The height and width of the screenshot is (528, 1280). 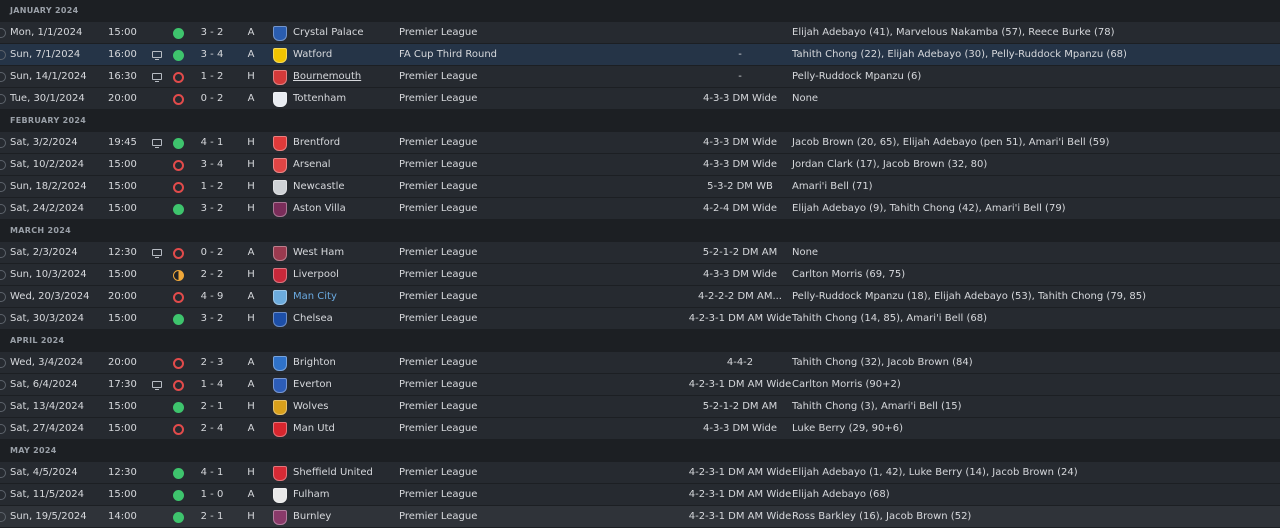 I want to click on opponent-link: West Ham, so click(x=318, y=253).